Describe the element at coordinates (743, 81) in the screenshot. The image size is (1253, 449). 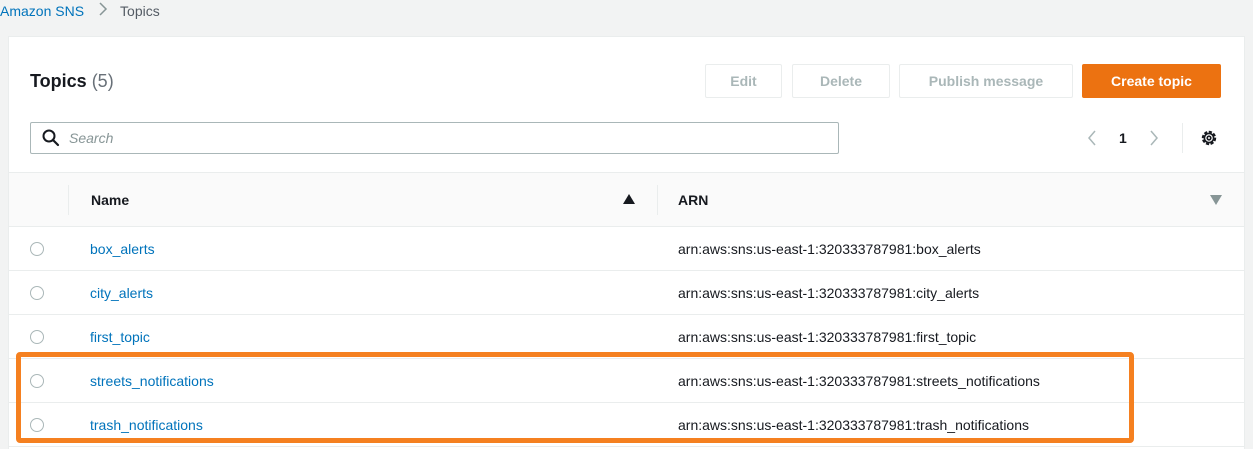
I see `edit-button: Edit` at that location.